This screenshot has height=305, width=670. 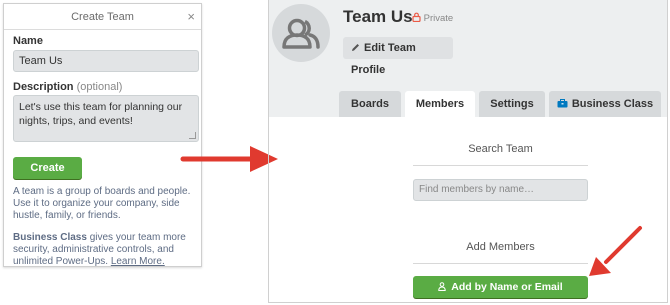 I want to click on add-by-name-or-email-button: Add by Name or Email, so click(x=500, y=287).